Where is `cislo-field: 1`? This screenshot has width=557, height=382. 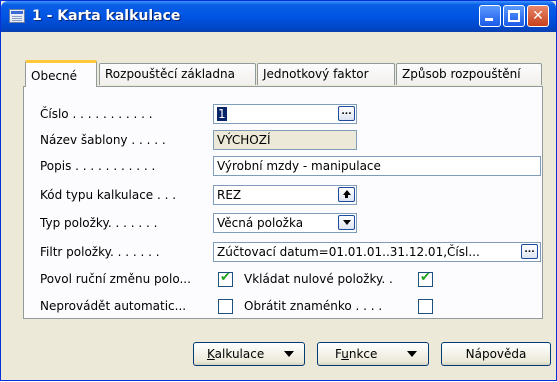 cislo-field: 1 is located at coordinates (285, 114).